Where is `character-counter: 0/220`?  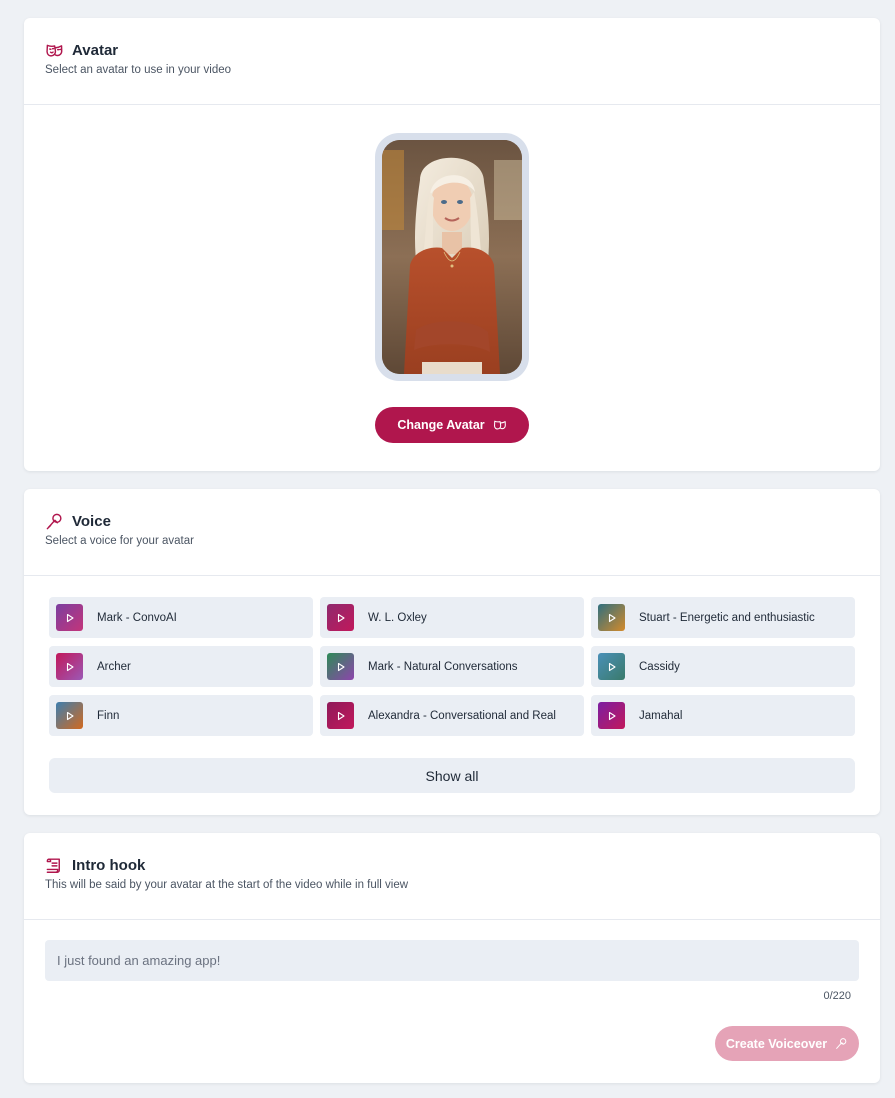 character-counter: 0/220 is located at coordinates (837, 996).